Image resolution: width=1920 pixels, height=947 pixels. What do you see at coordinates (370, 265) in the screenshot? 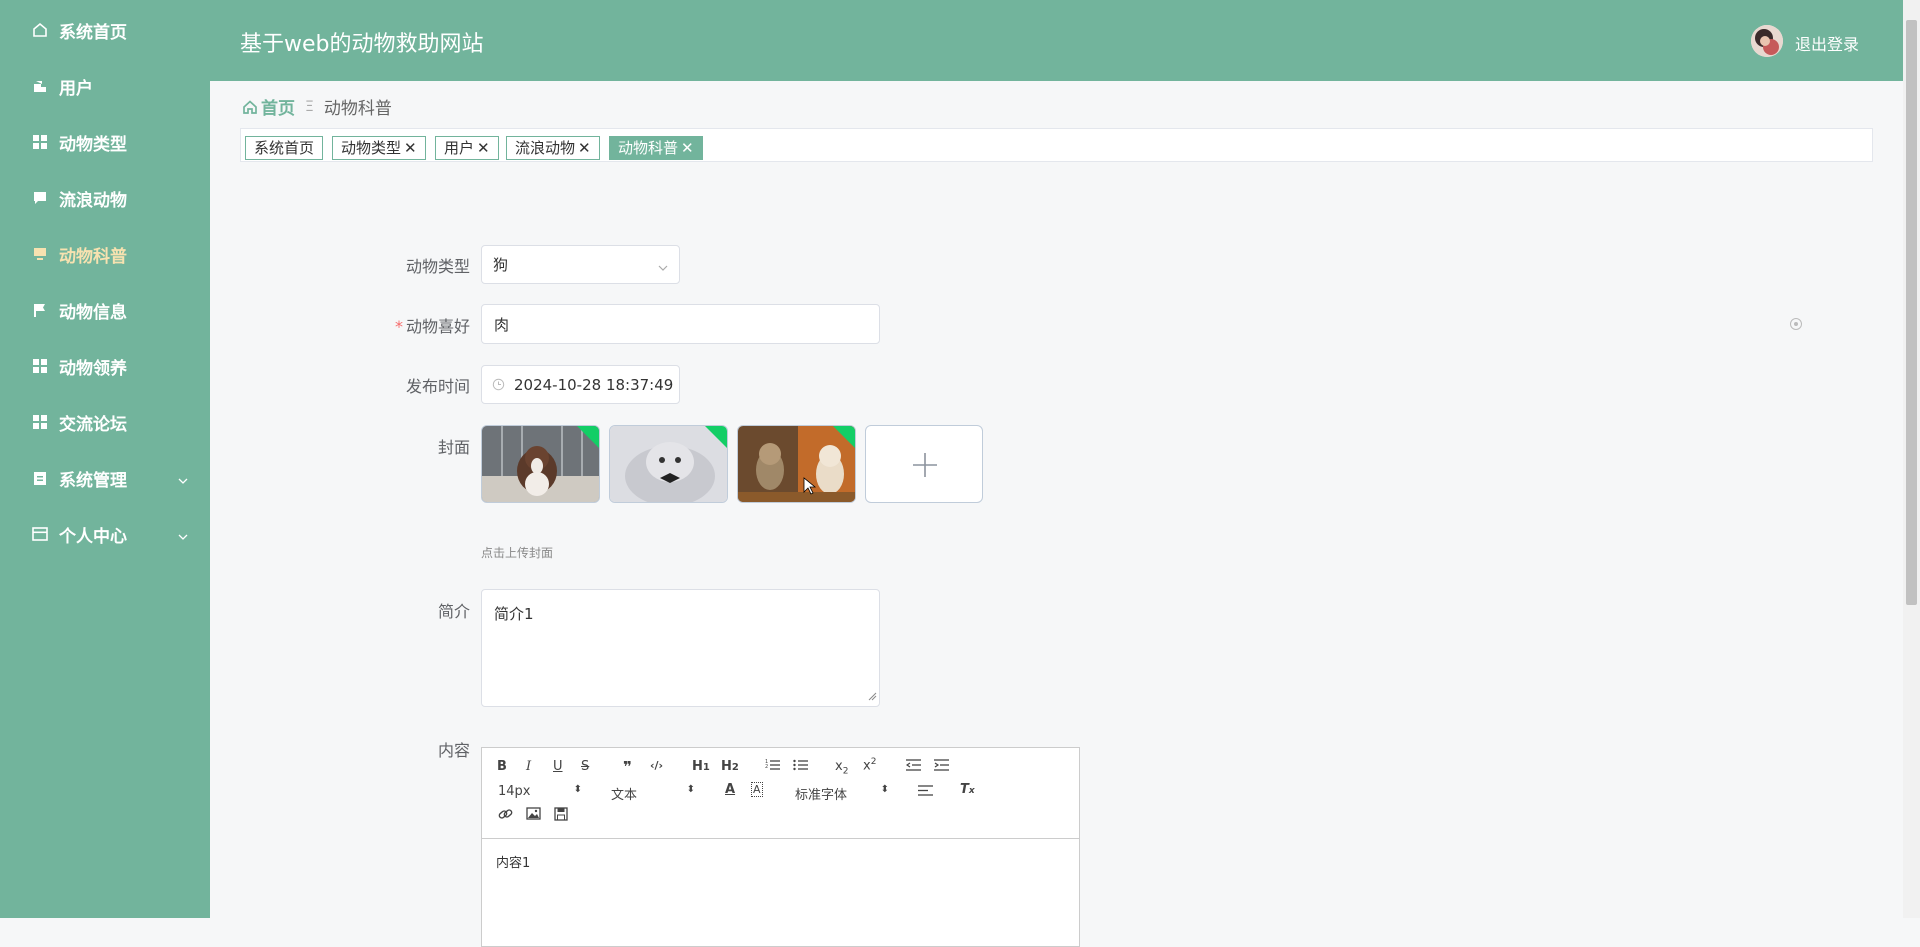
I see `animal-type-label: 动物类型` at bounding box center [370, 265].